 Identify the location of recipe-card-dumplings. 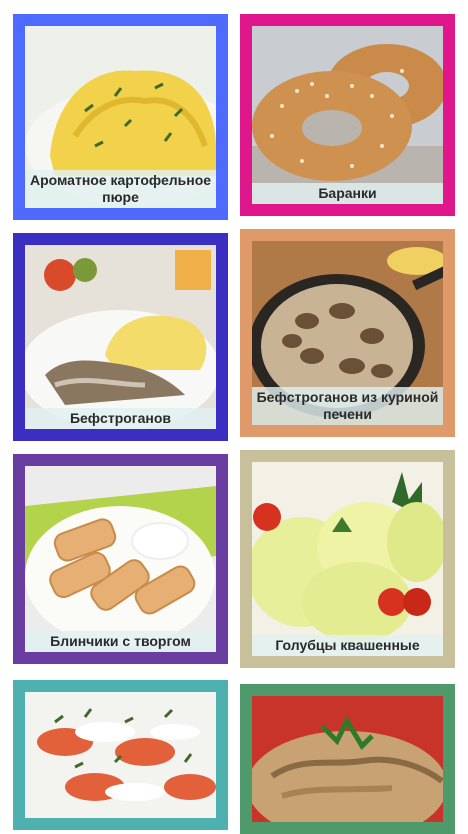
(120, 755).